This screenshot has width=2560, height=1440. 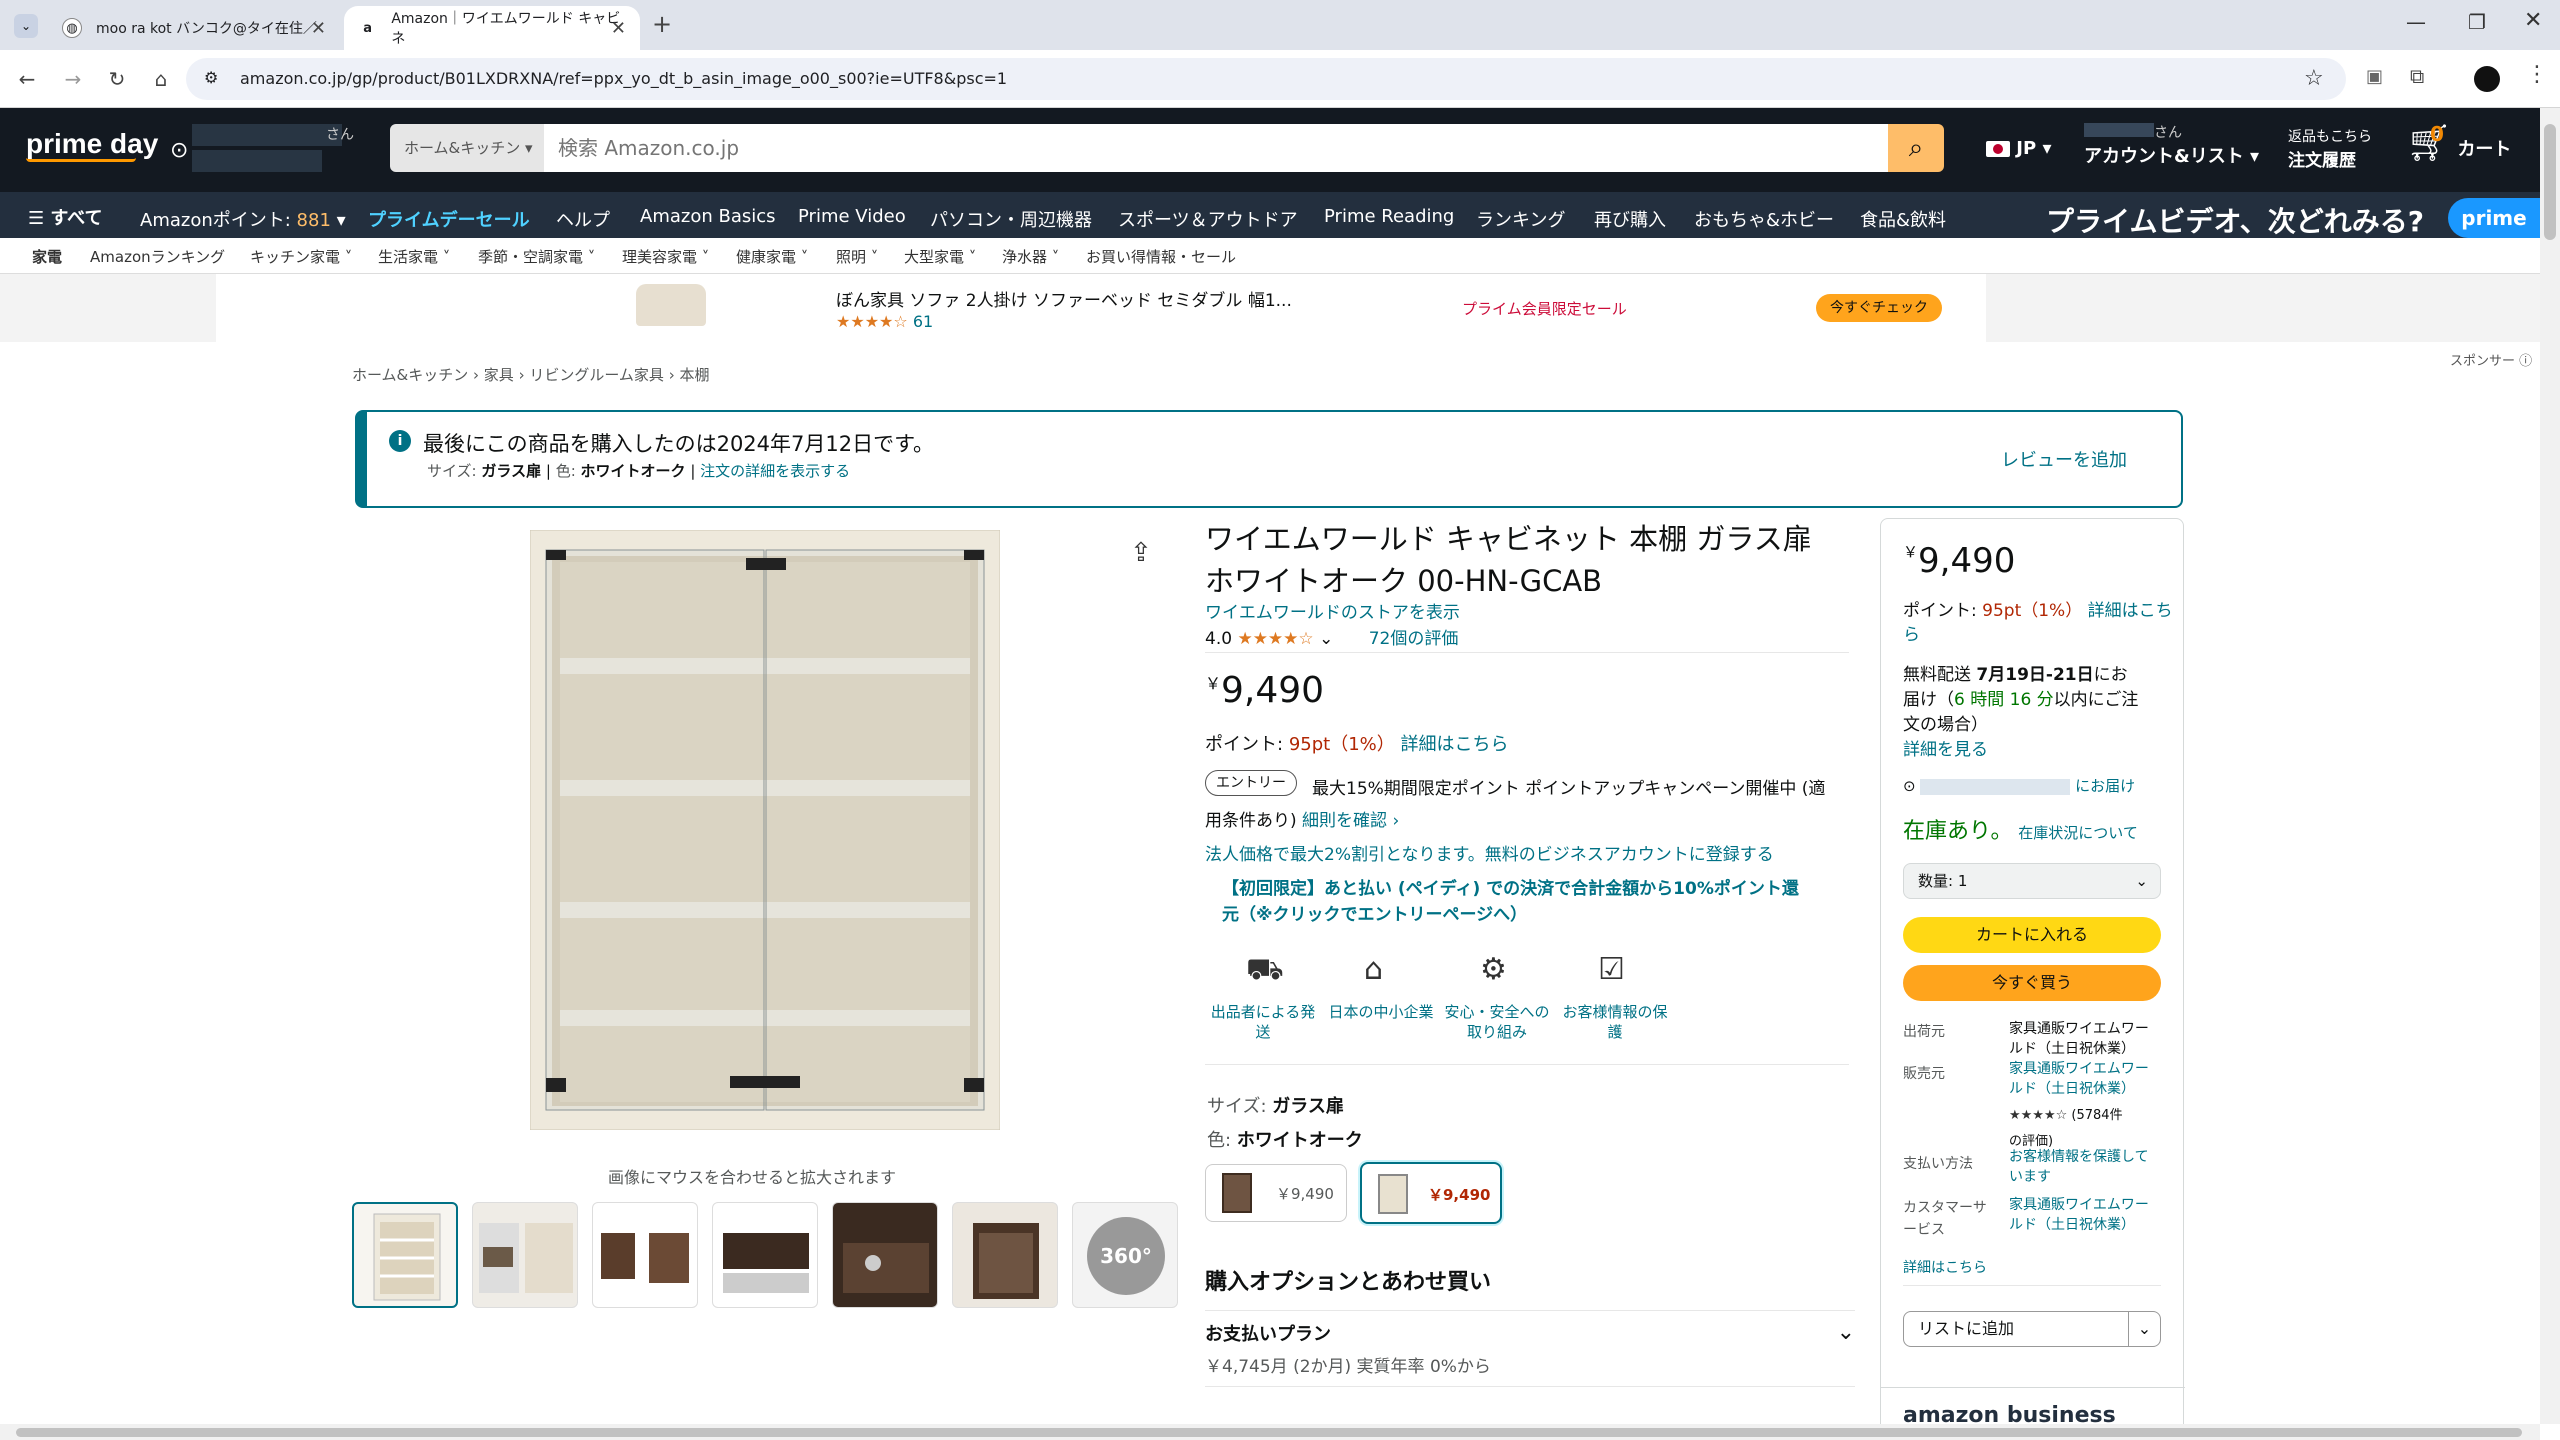 I want to click on feature-label: 出品者による発送, so click(x=1263, y=1022).